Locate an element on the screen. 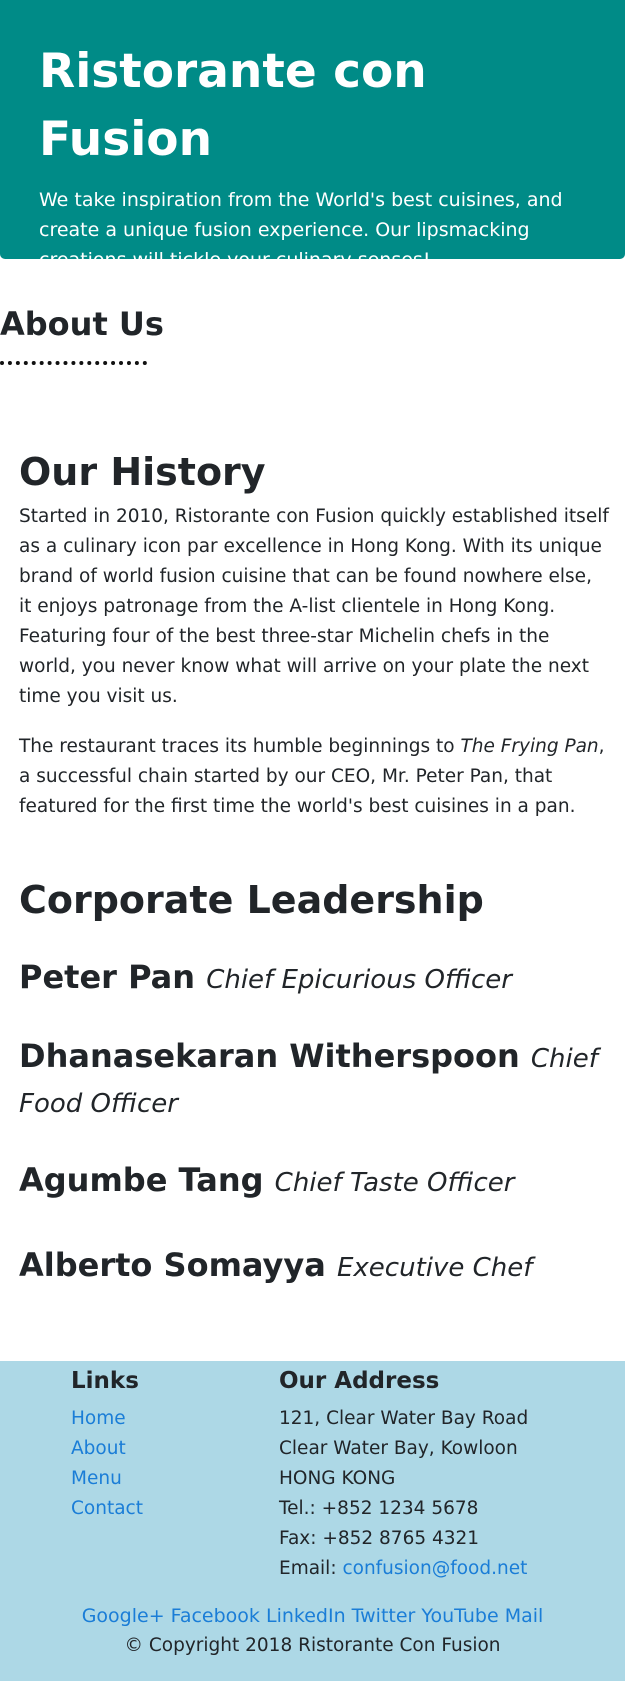  footer-link-contact: Contact is located at coordinates (107, 1508).